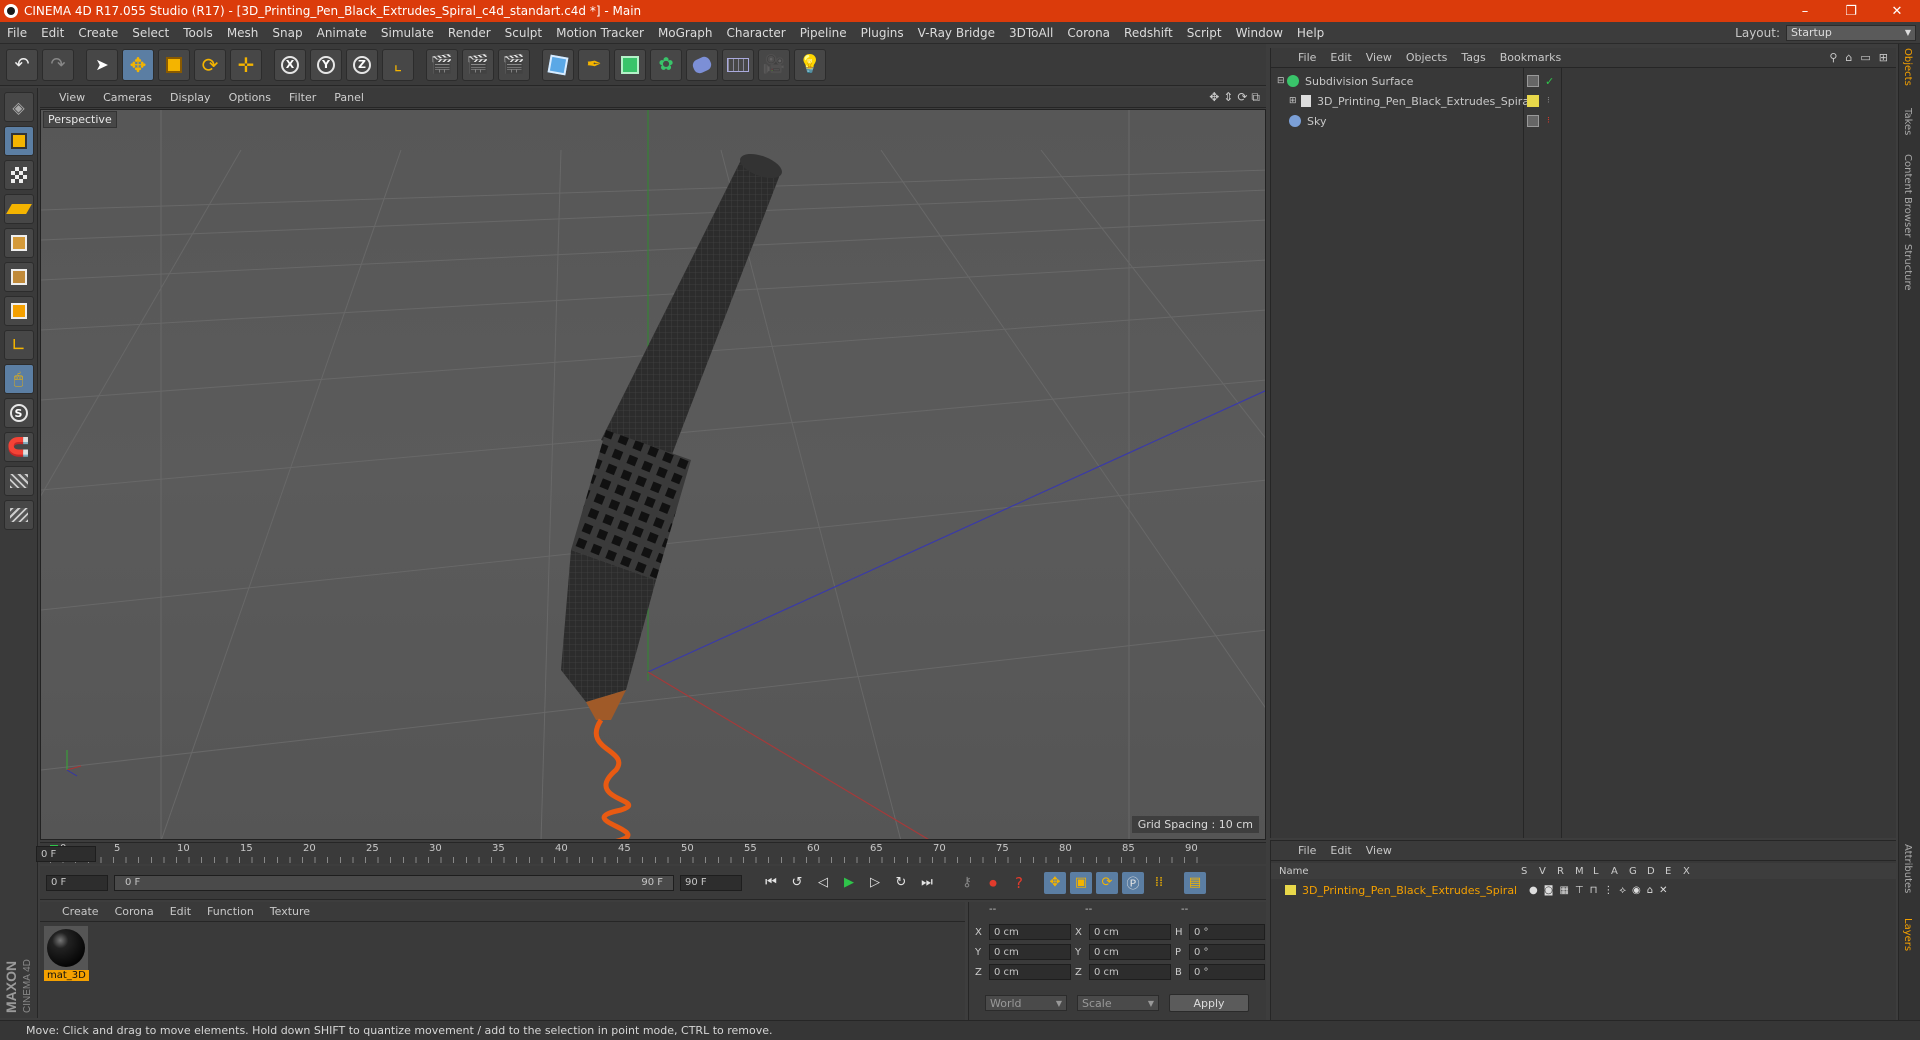 This screenshot has height=1040, width=1920. Describe the element at coordinates (326, 64) in the screenshot. I see `y-axis-lock-button: Y` at that location.